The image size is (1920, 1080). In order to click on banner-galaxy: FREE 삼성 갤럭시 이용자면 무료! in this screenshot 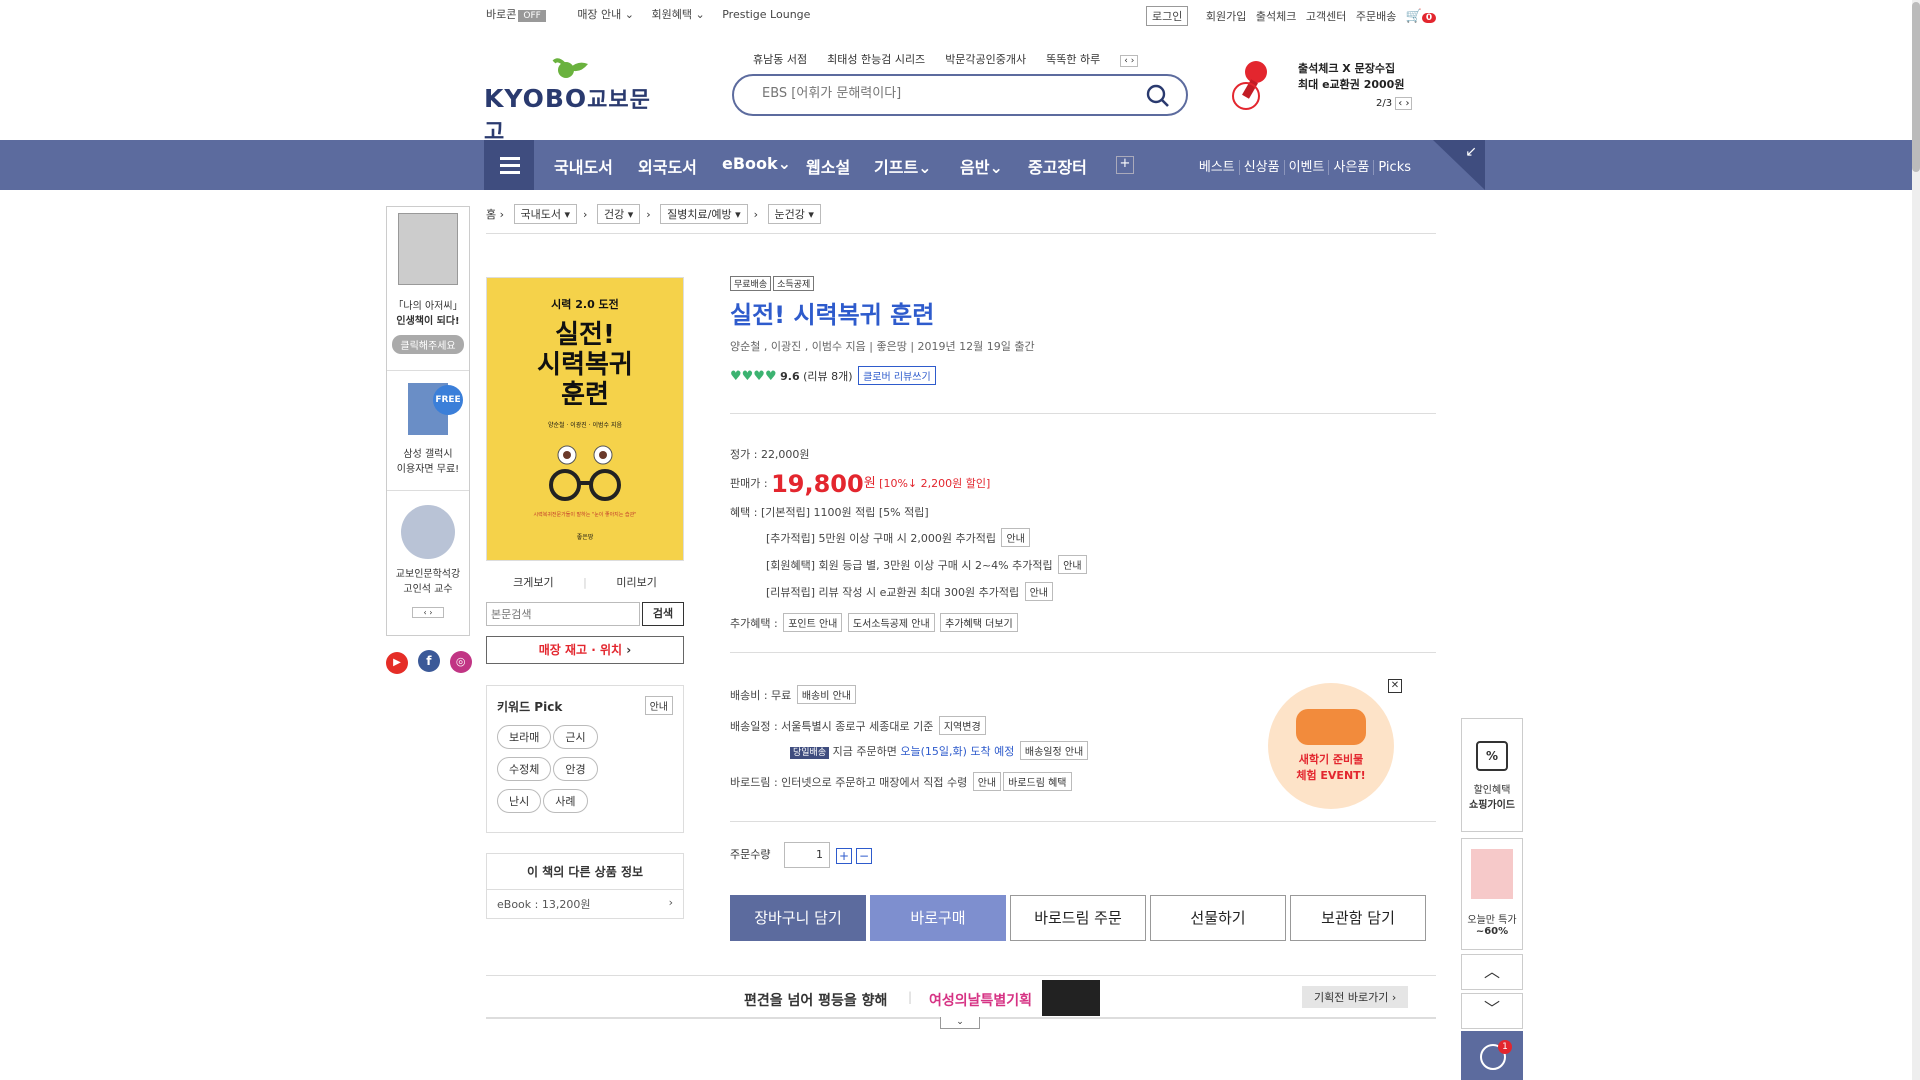, I will do `click(428, 431)`.